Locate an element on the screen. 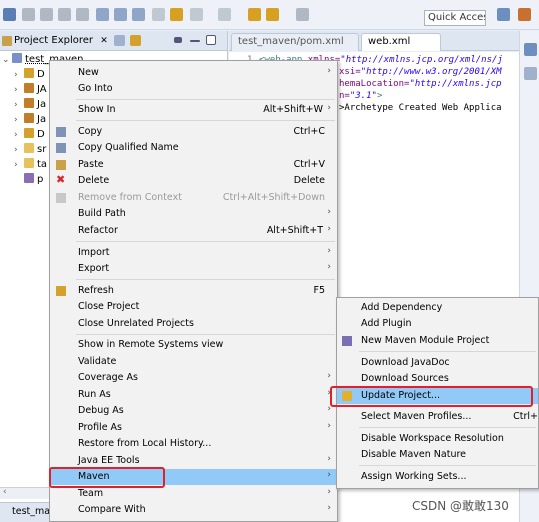  maven-module-icon is located at coordinates (347, 341).